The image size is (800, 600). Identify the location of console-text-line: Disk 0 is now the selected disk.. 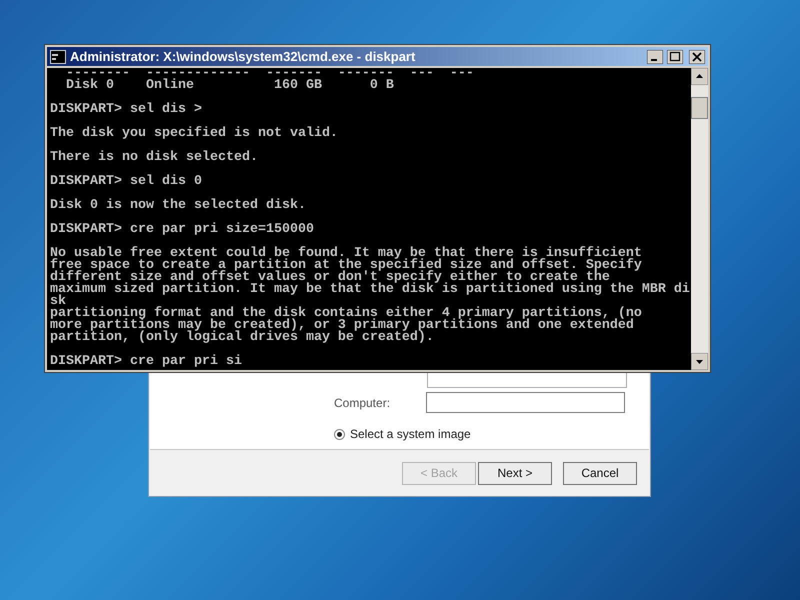
(178, 206).